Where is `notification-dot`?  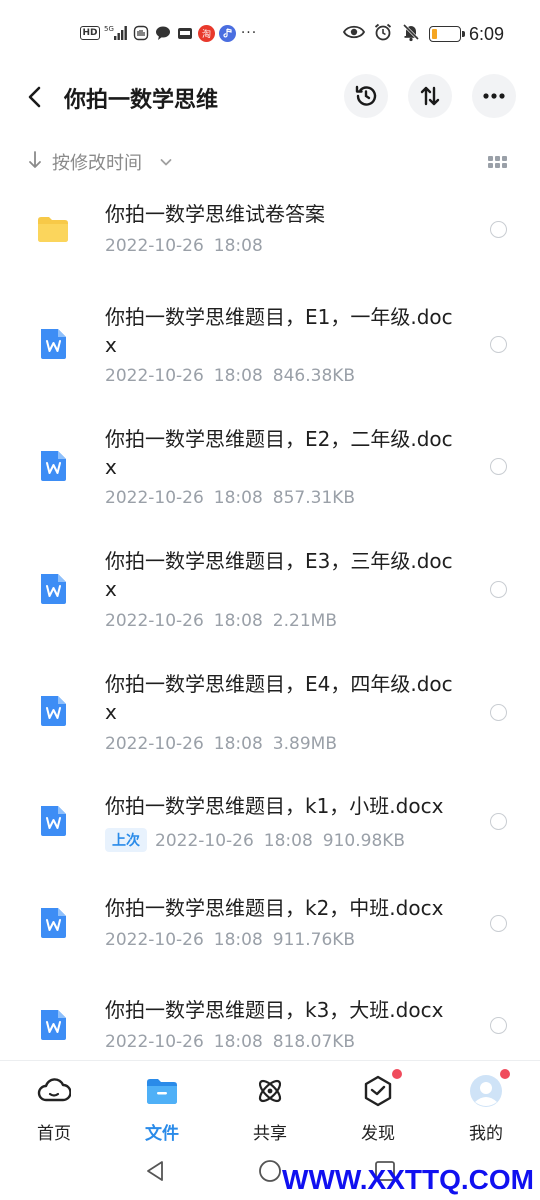
notification-dot is located at coordinates (505, 1074).